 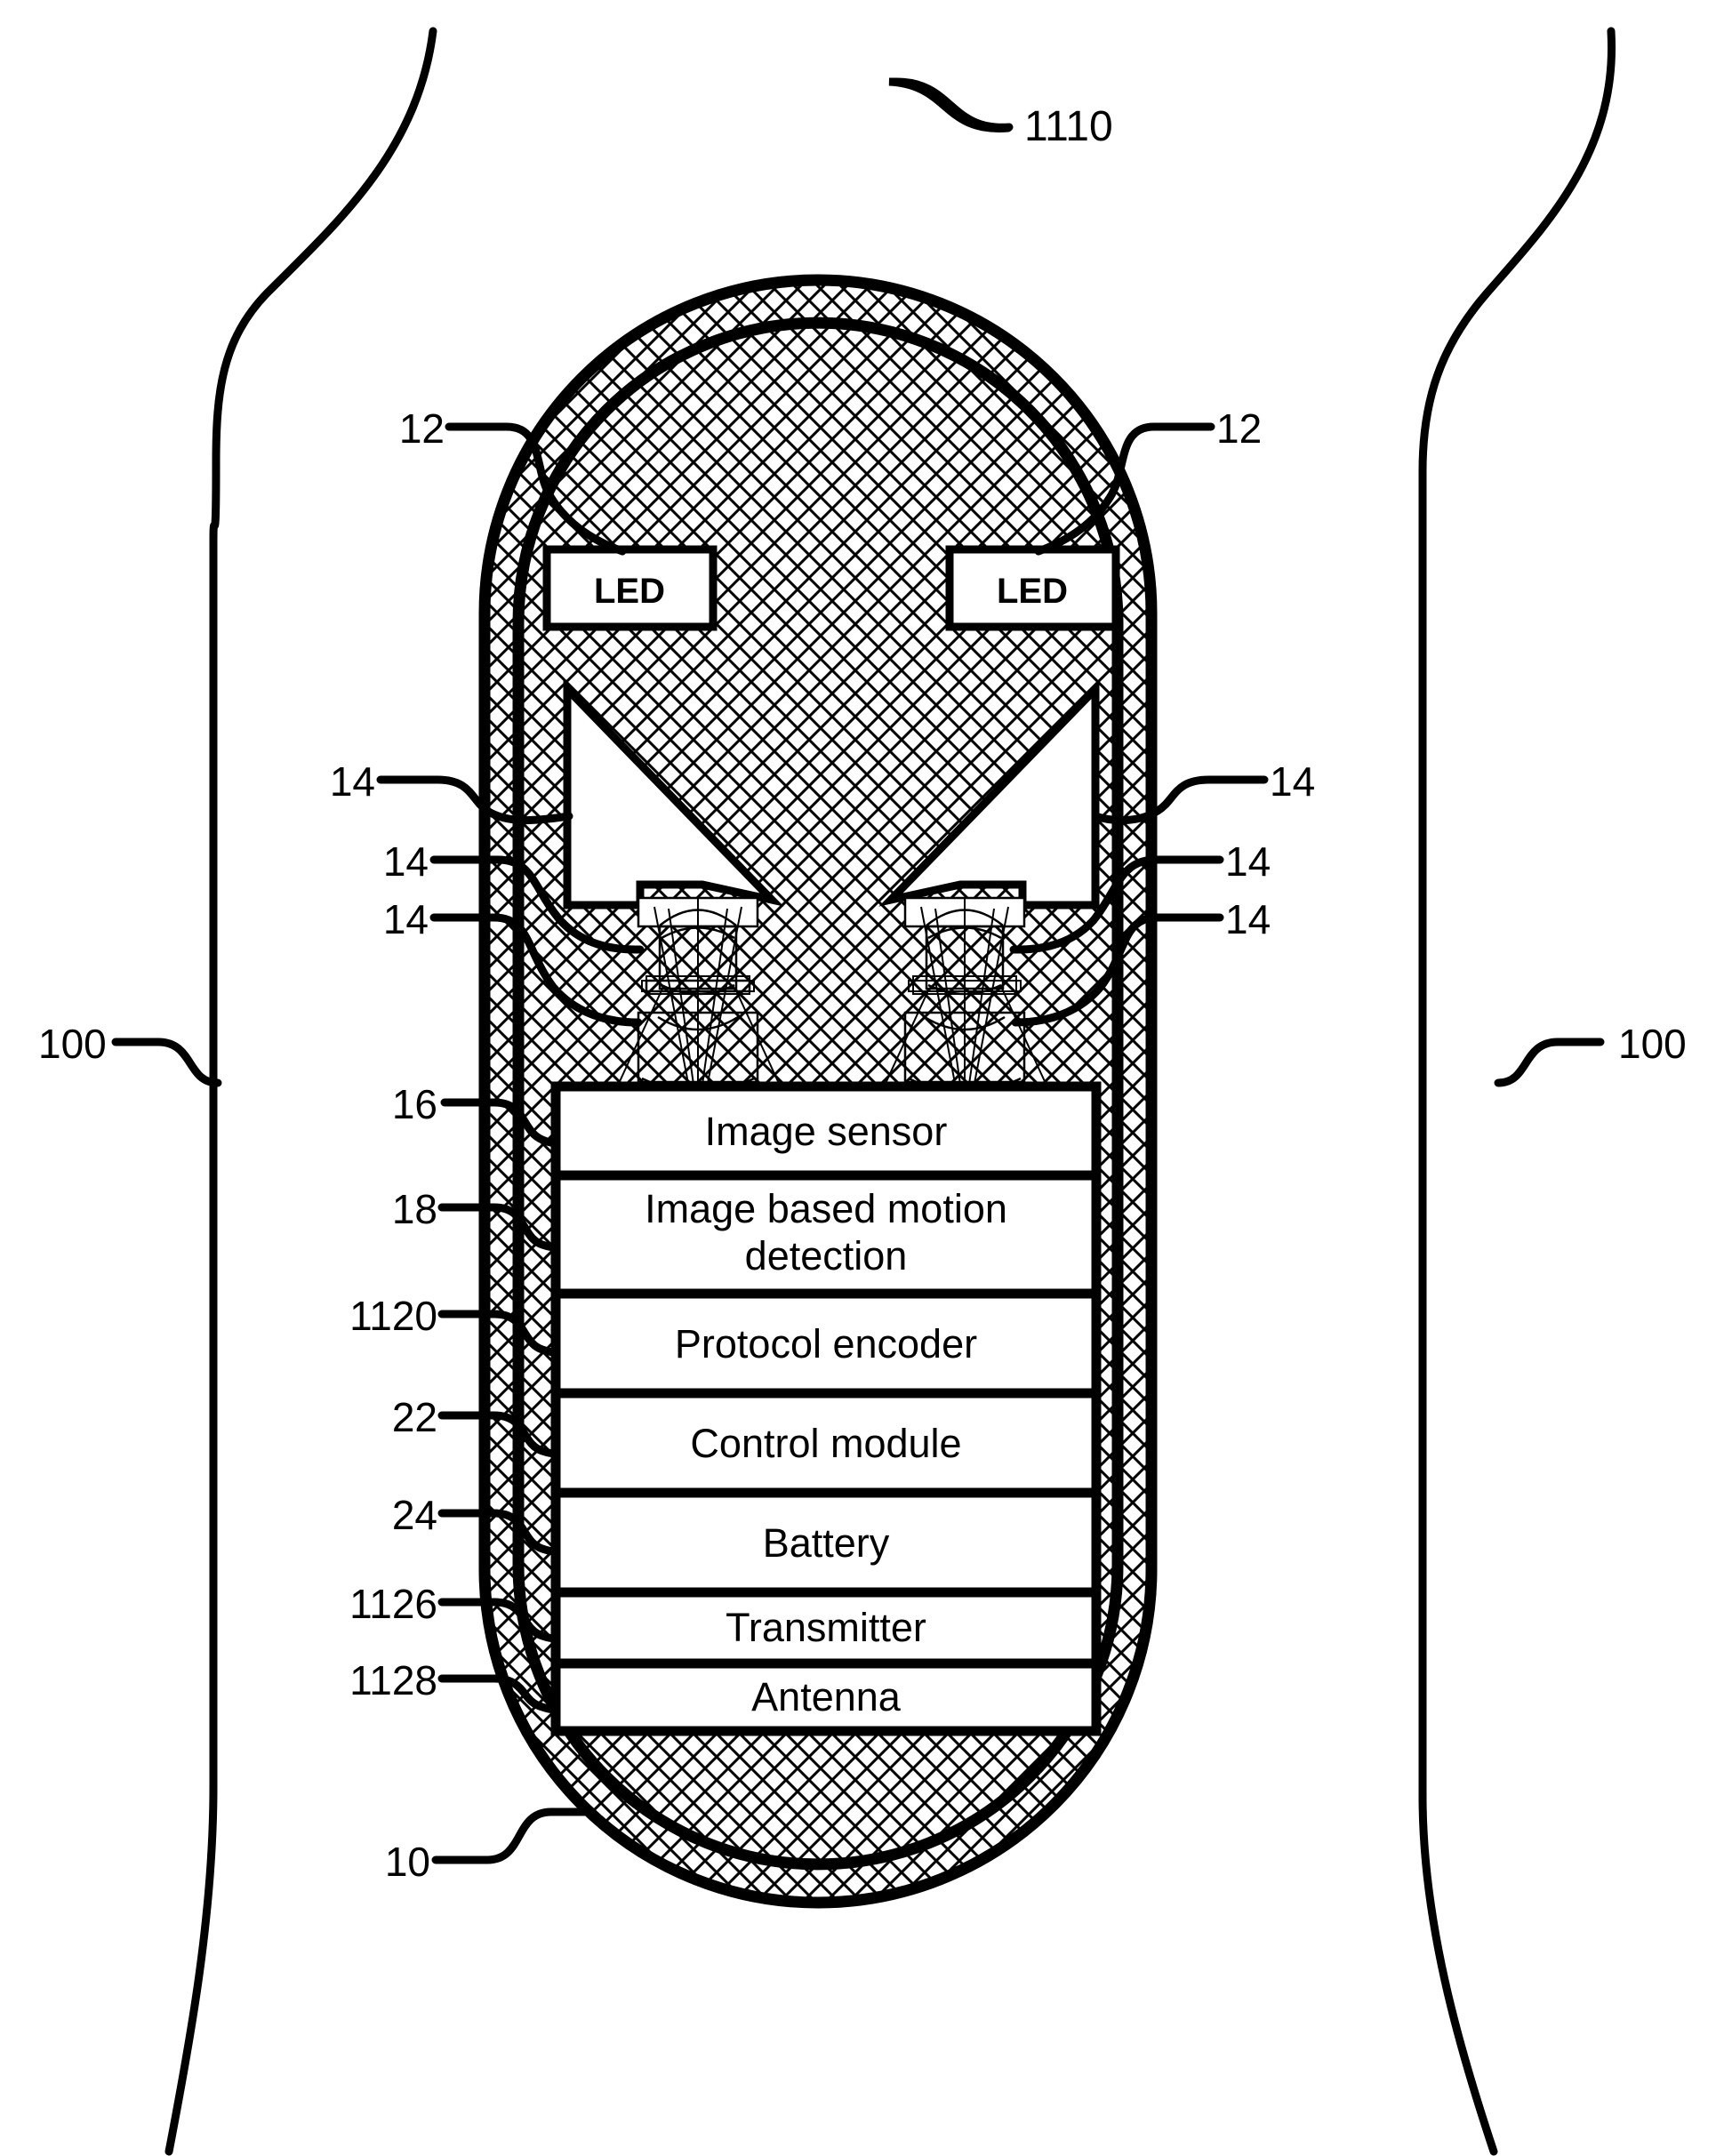 I want to click on module-label-control-module: Control module, so click(x=825, y=1444).